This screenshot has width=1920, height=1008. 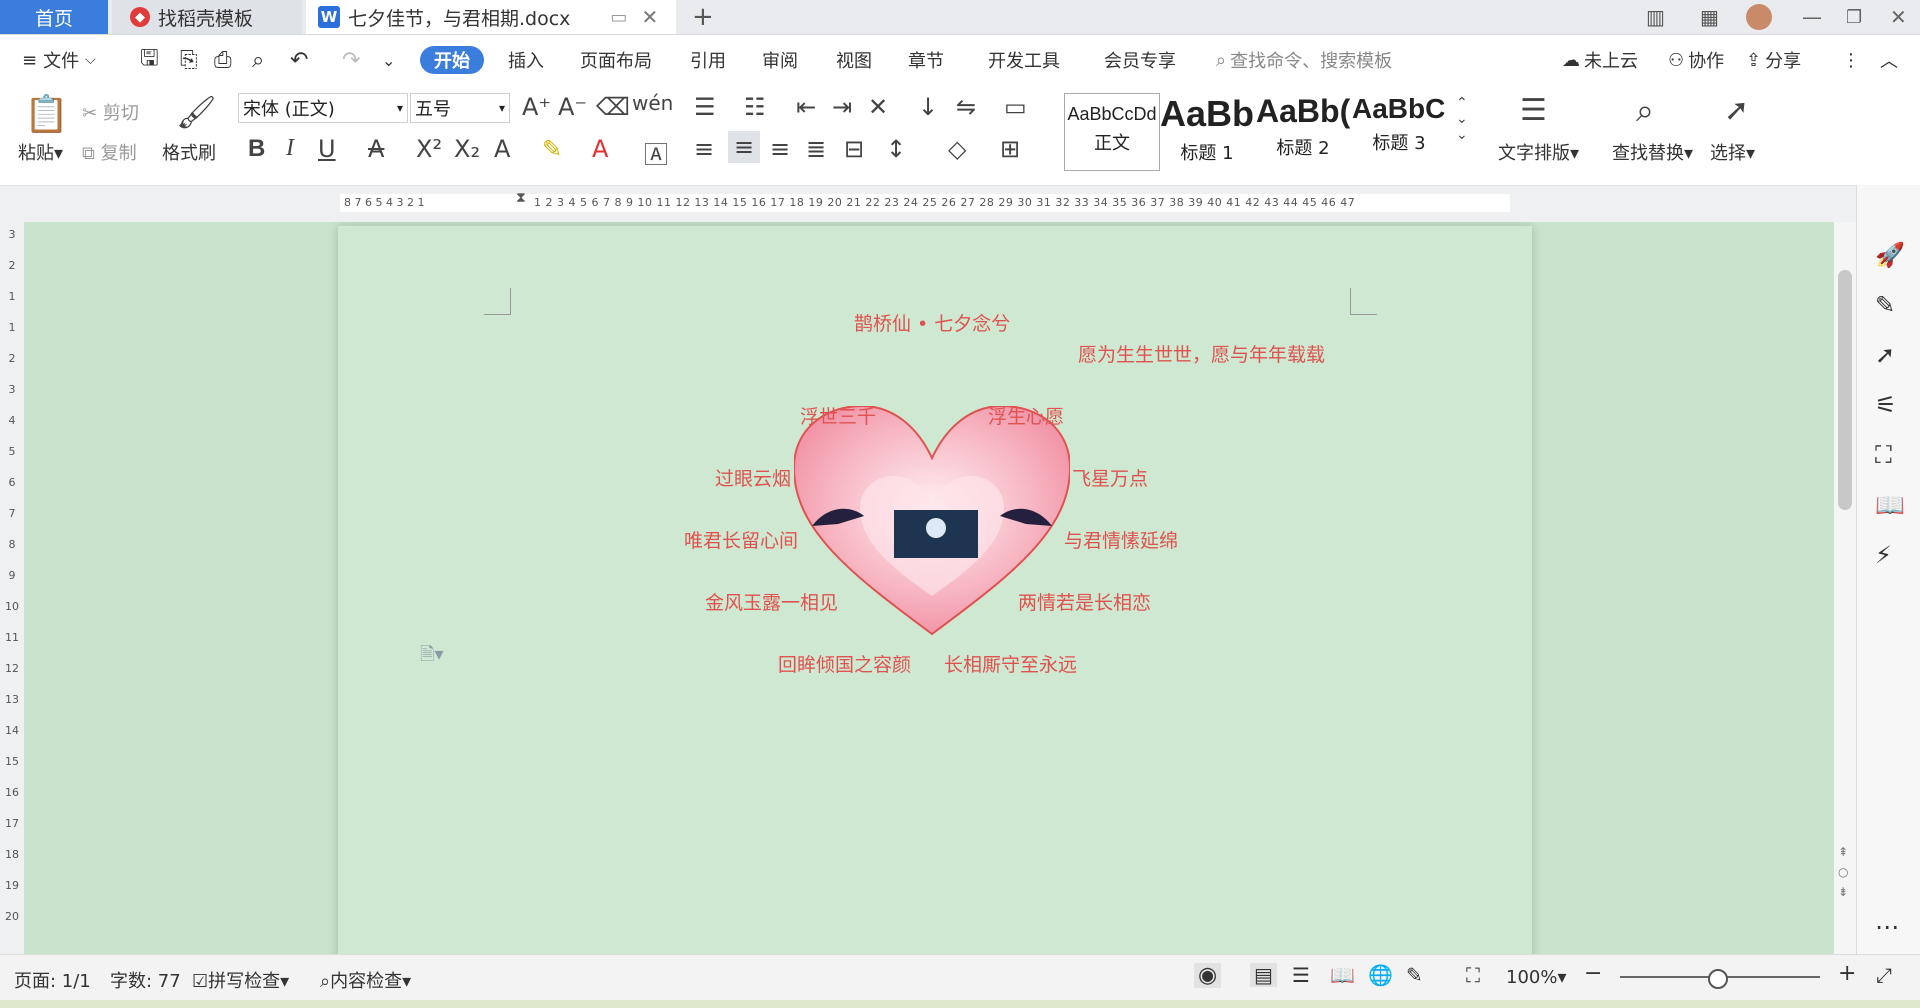 I want to click on collapse-ribbon-icon: ︿, so click(x=1889, y=60).